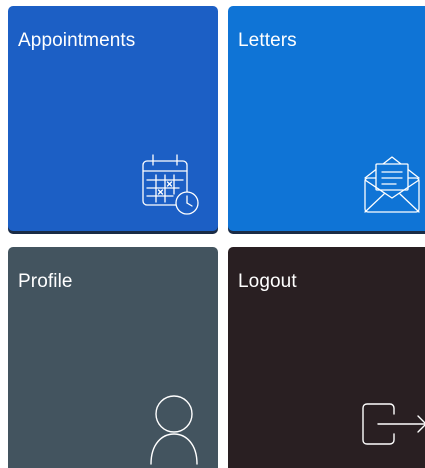  Describe the element at coordinates (77, 40) in the screenshot. I see `appointments-label: Appointments` at that location.